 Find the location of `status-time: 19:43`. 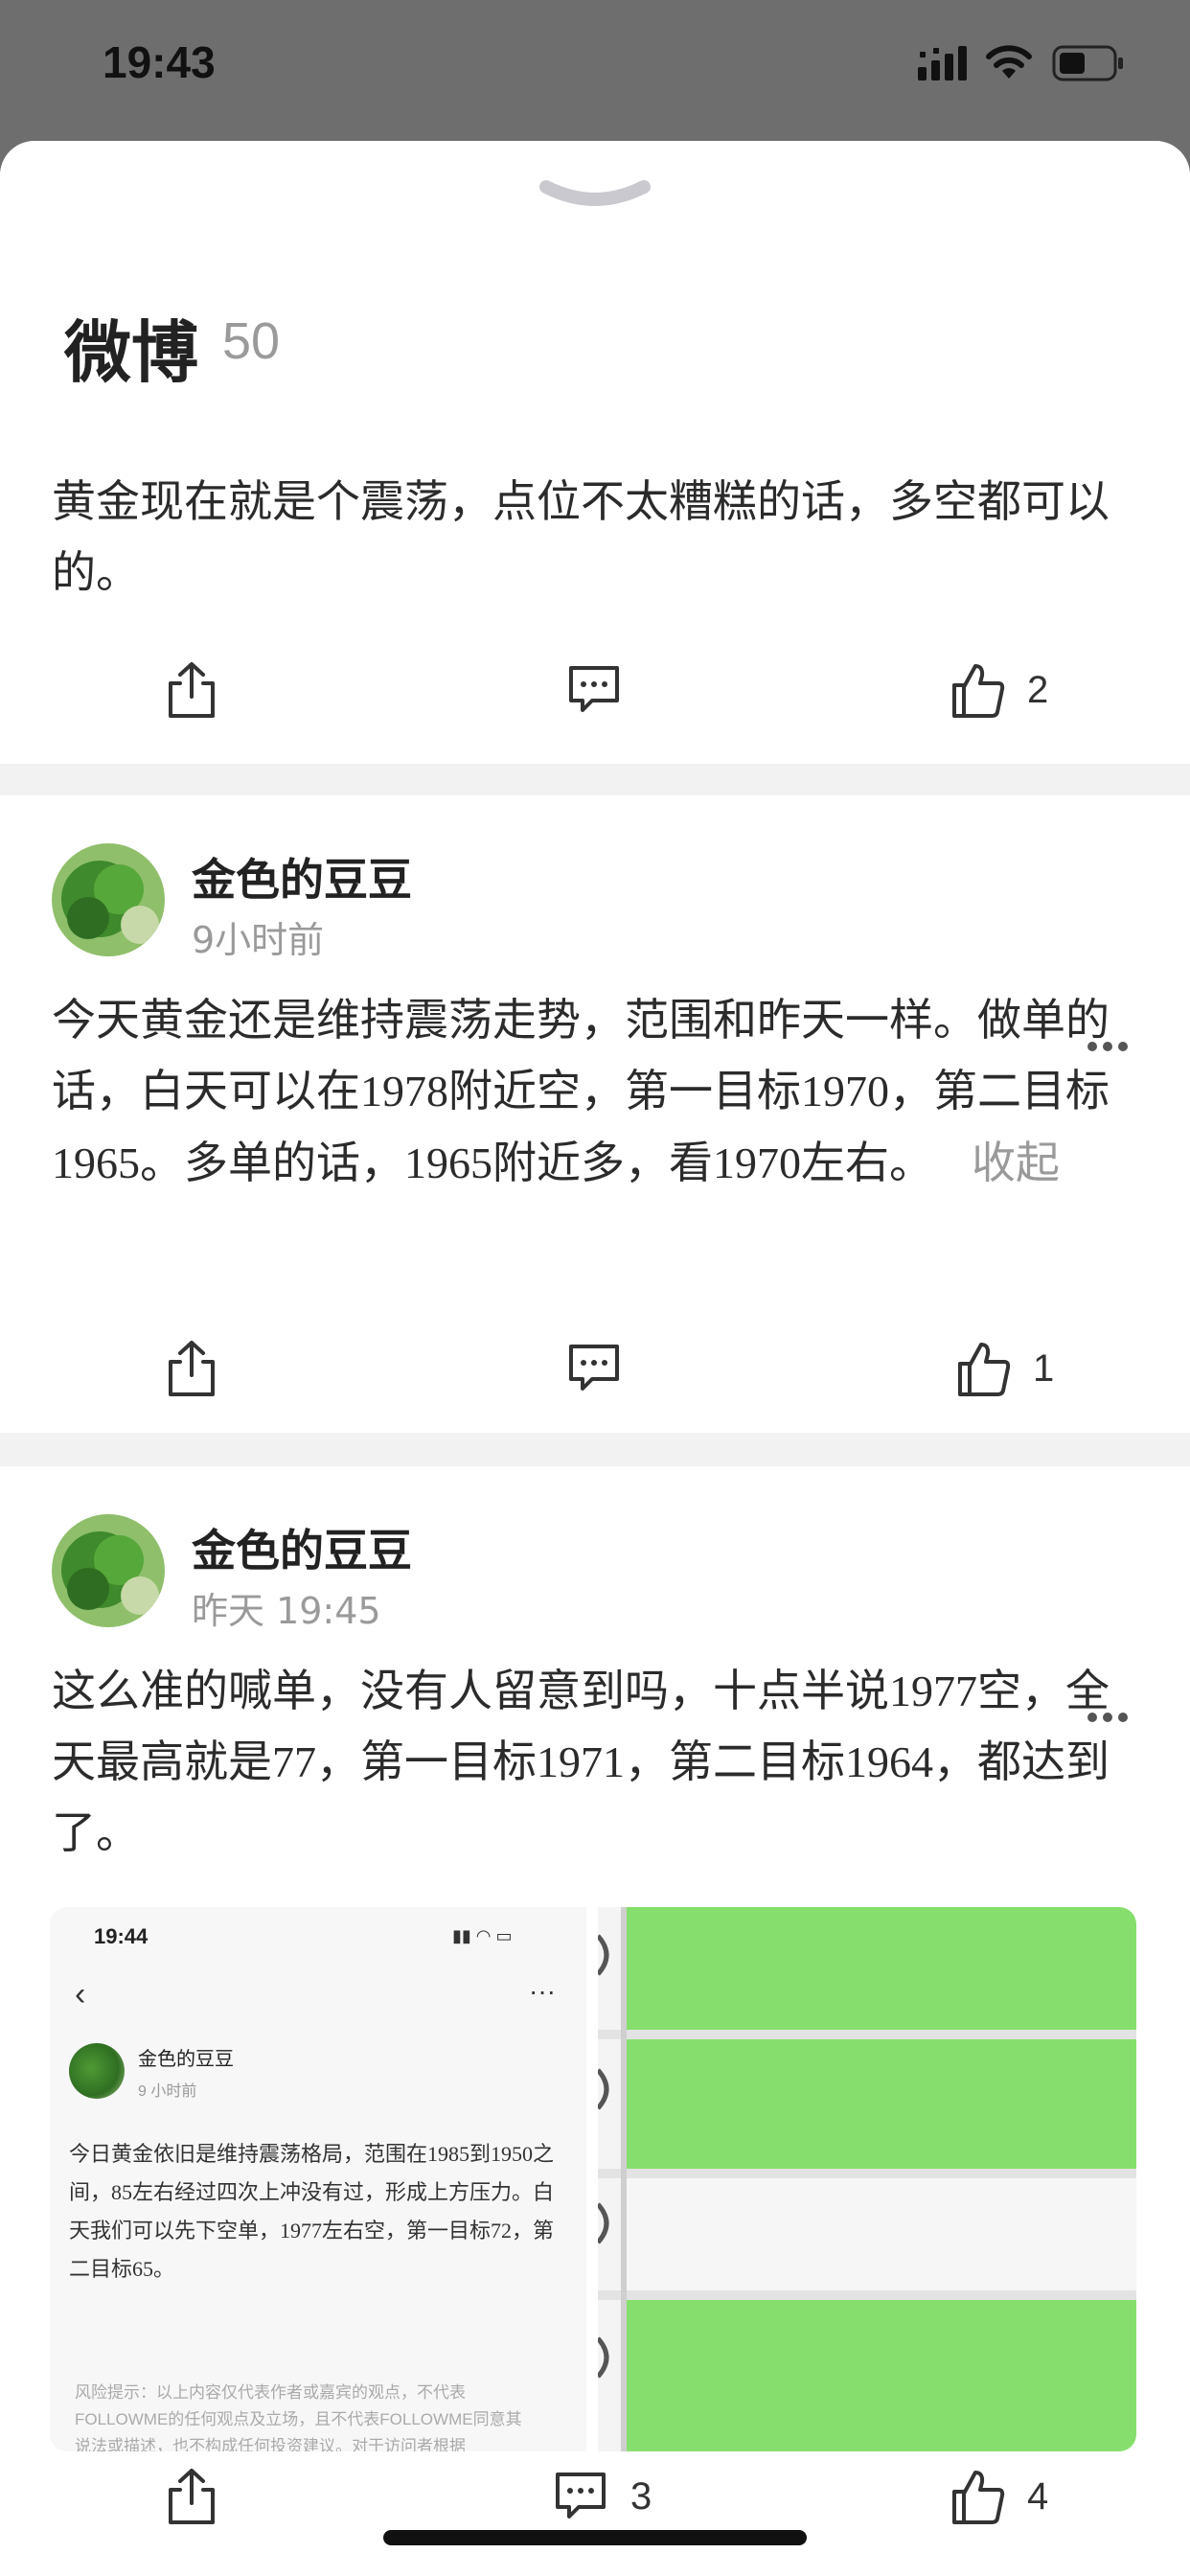

status-time: 19:43 is located at coordinates (159, 62).